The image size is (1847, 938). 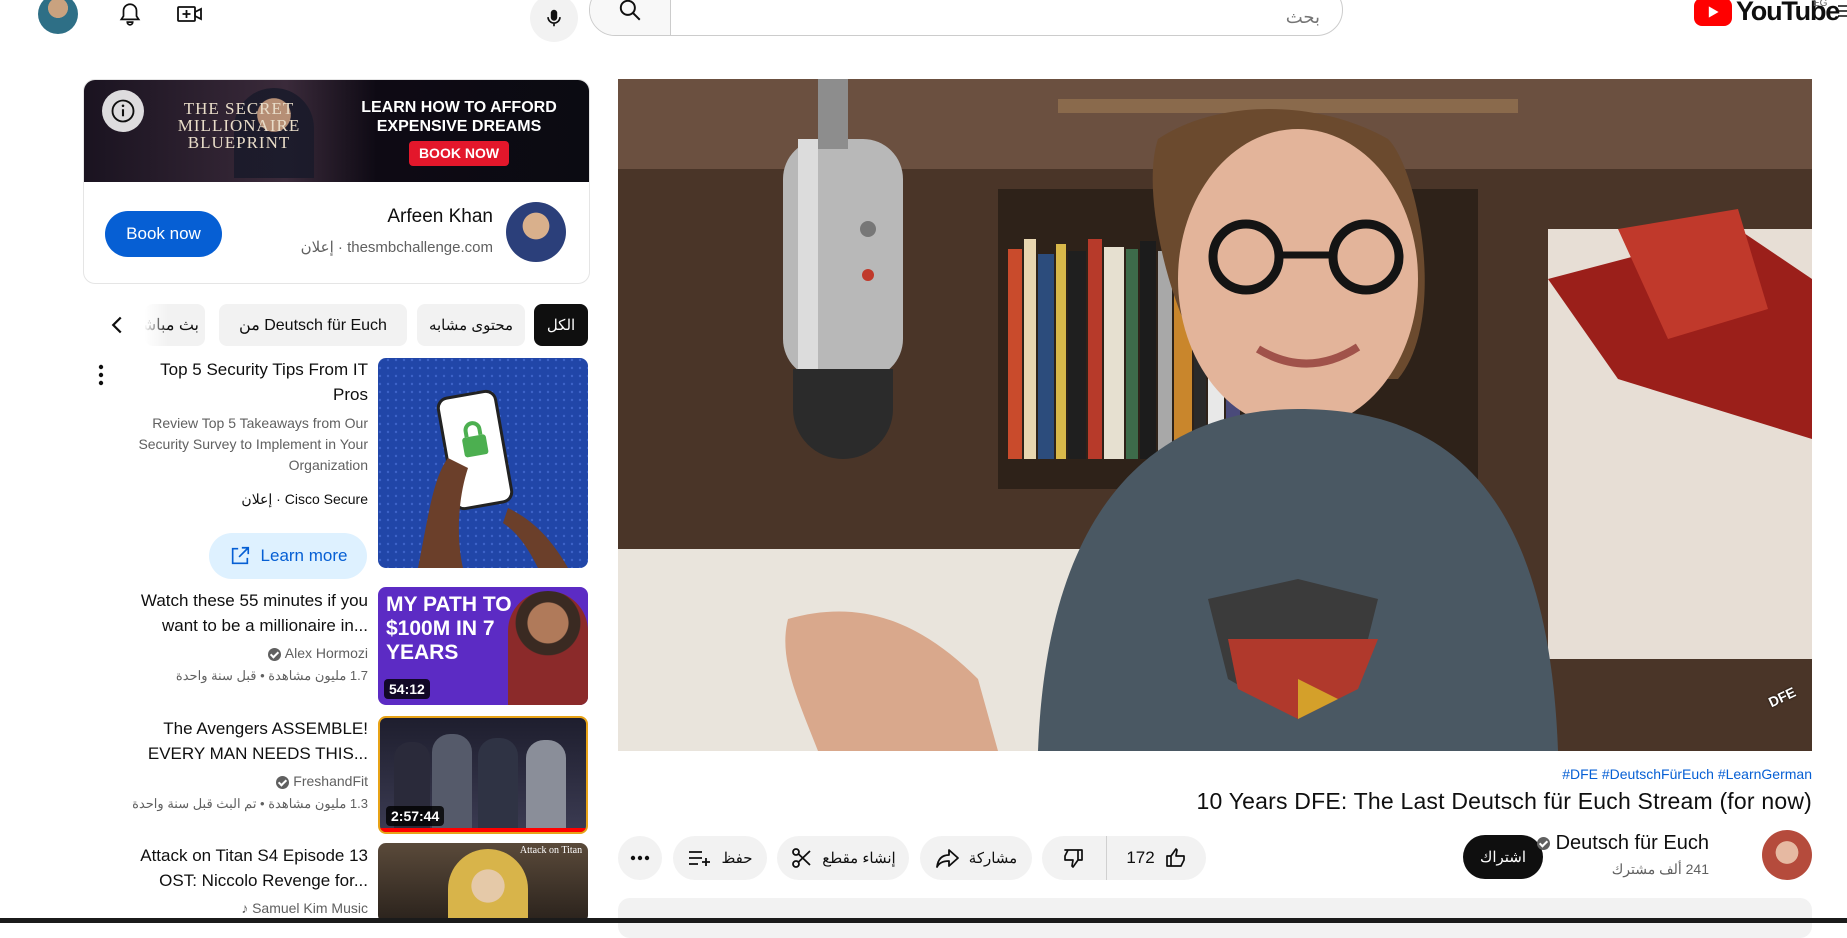 What do you see at coordinates (1156, 858) in the screenshot?
I see `like-button: 172` at bounding box center [1156, 858].